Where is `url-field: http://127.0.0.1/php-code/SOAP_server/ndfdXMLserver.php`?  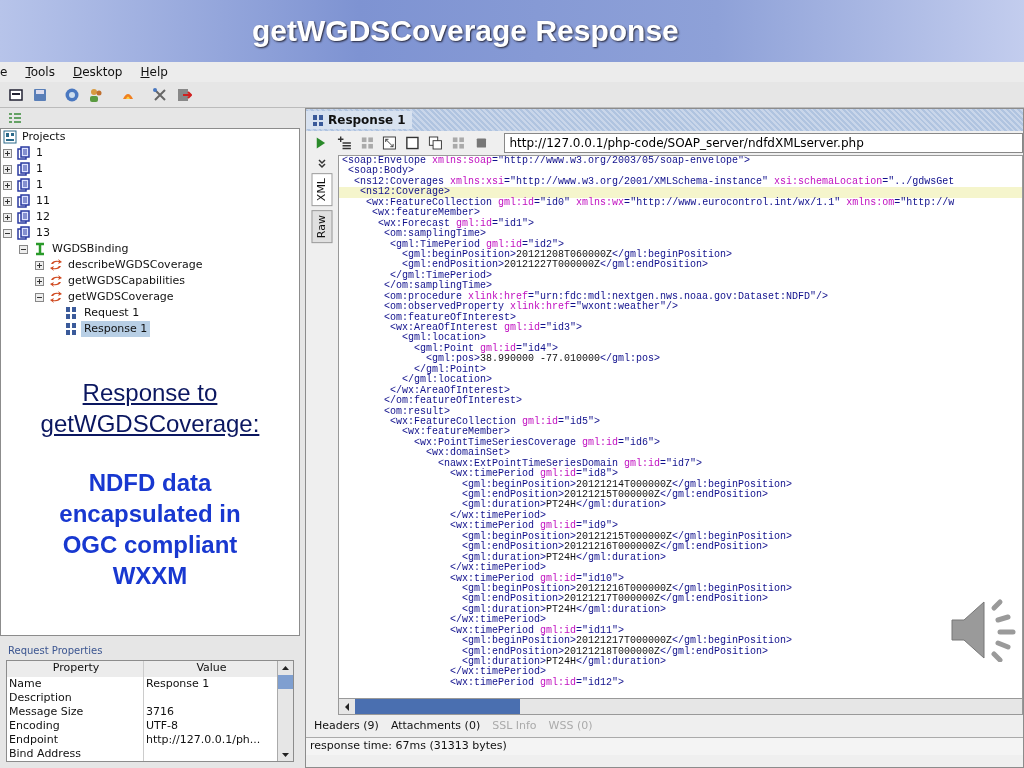 url-field: http://127.0.0.1/php-code/SOAP_server/ndfdXMLserver.php is located at coordinates (763, 143).